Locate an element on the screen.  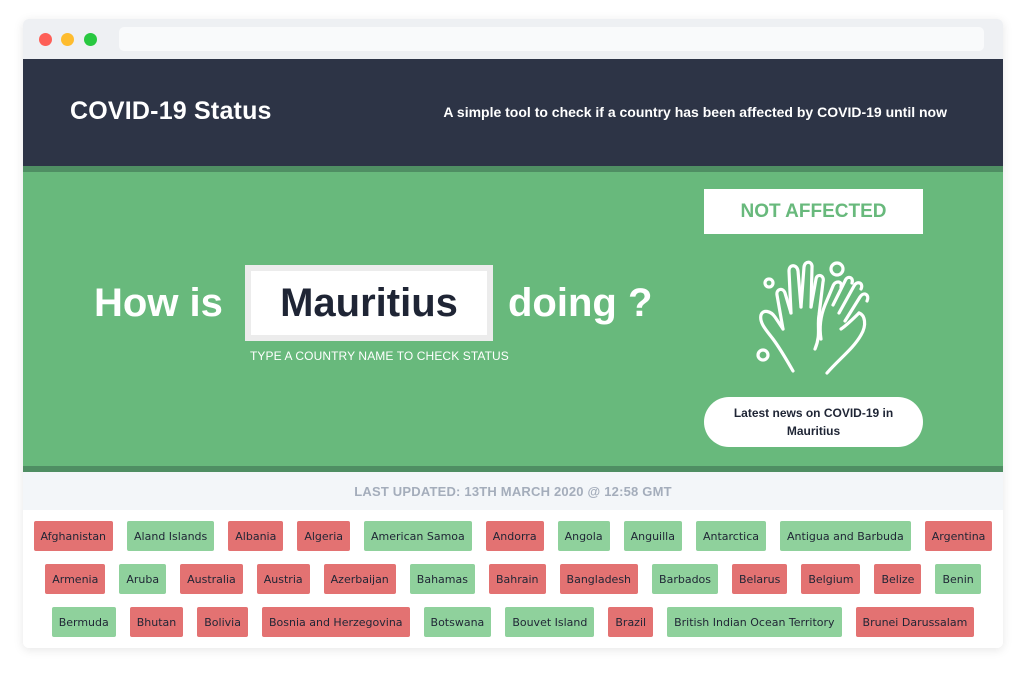
country-tag: Azerbaijan is located at coordinates (359, 579).